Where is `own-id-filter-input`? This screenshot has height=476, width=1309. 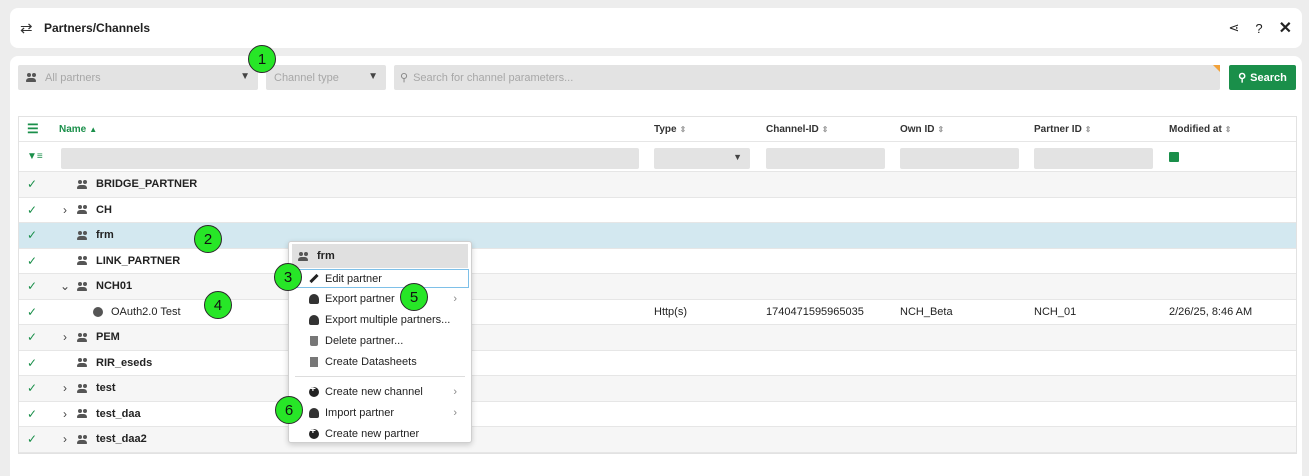
own-id-filter-input is located at coordinates (959, 158).